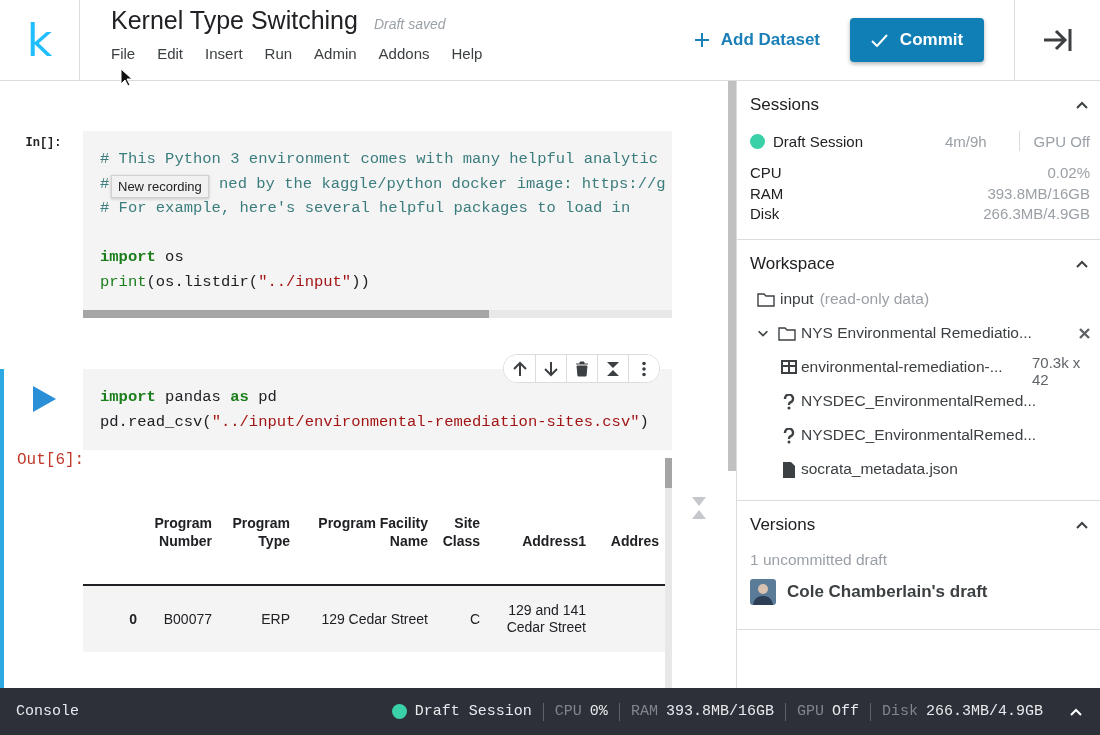  What do you see at coordinates (377, 224) in the screenshot?
I see `code-cell` at bounding box center [377, 224].